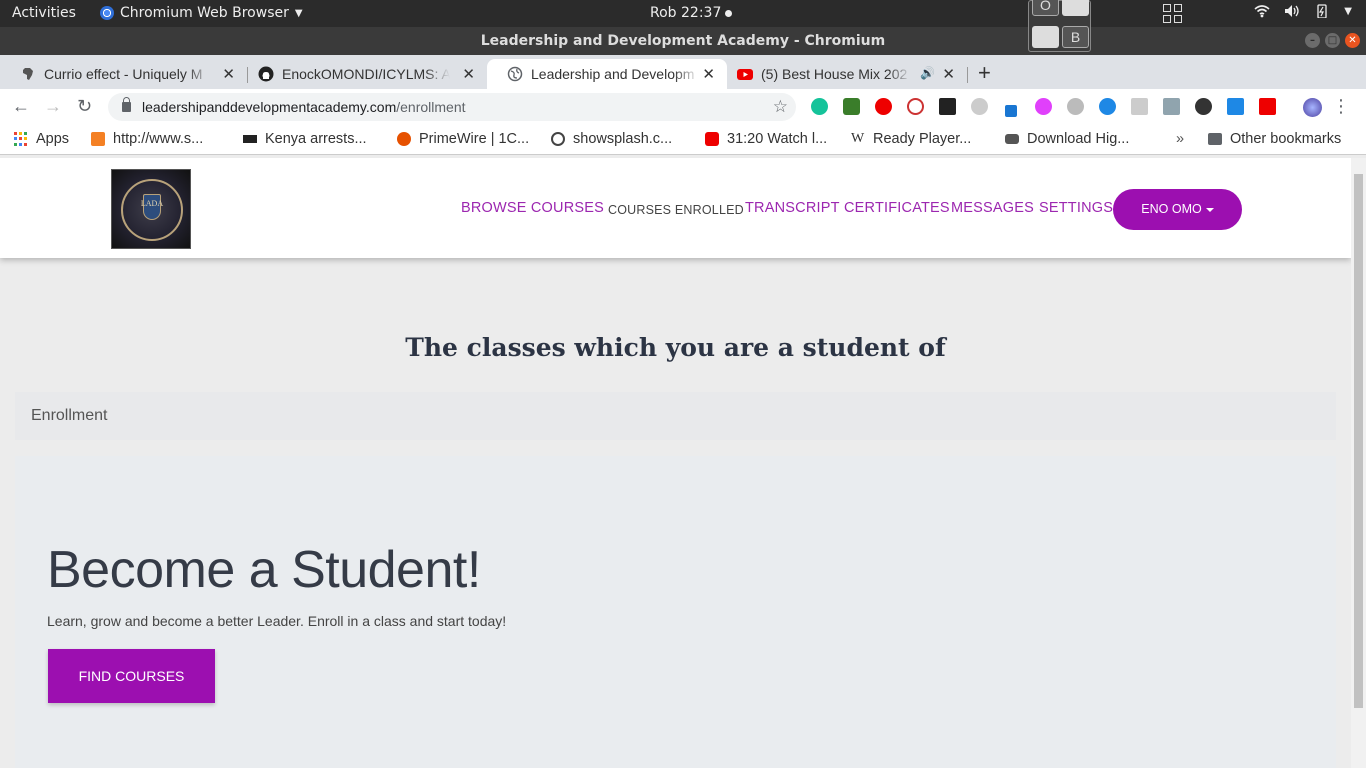 The width and height of the screenshot is (1366, 768). Describe the element at coordinates (1203, 106) in the screenshot. I see `ext-k-icon` at that location.